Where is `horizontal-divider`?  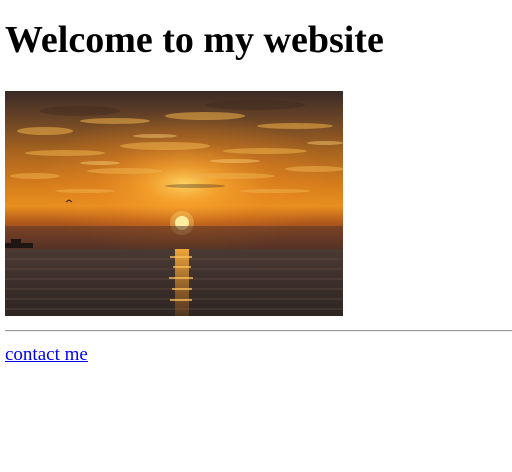 horizontal-divider is located at coordinates (258, 331).